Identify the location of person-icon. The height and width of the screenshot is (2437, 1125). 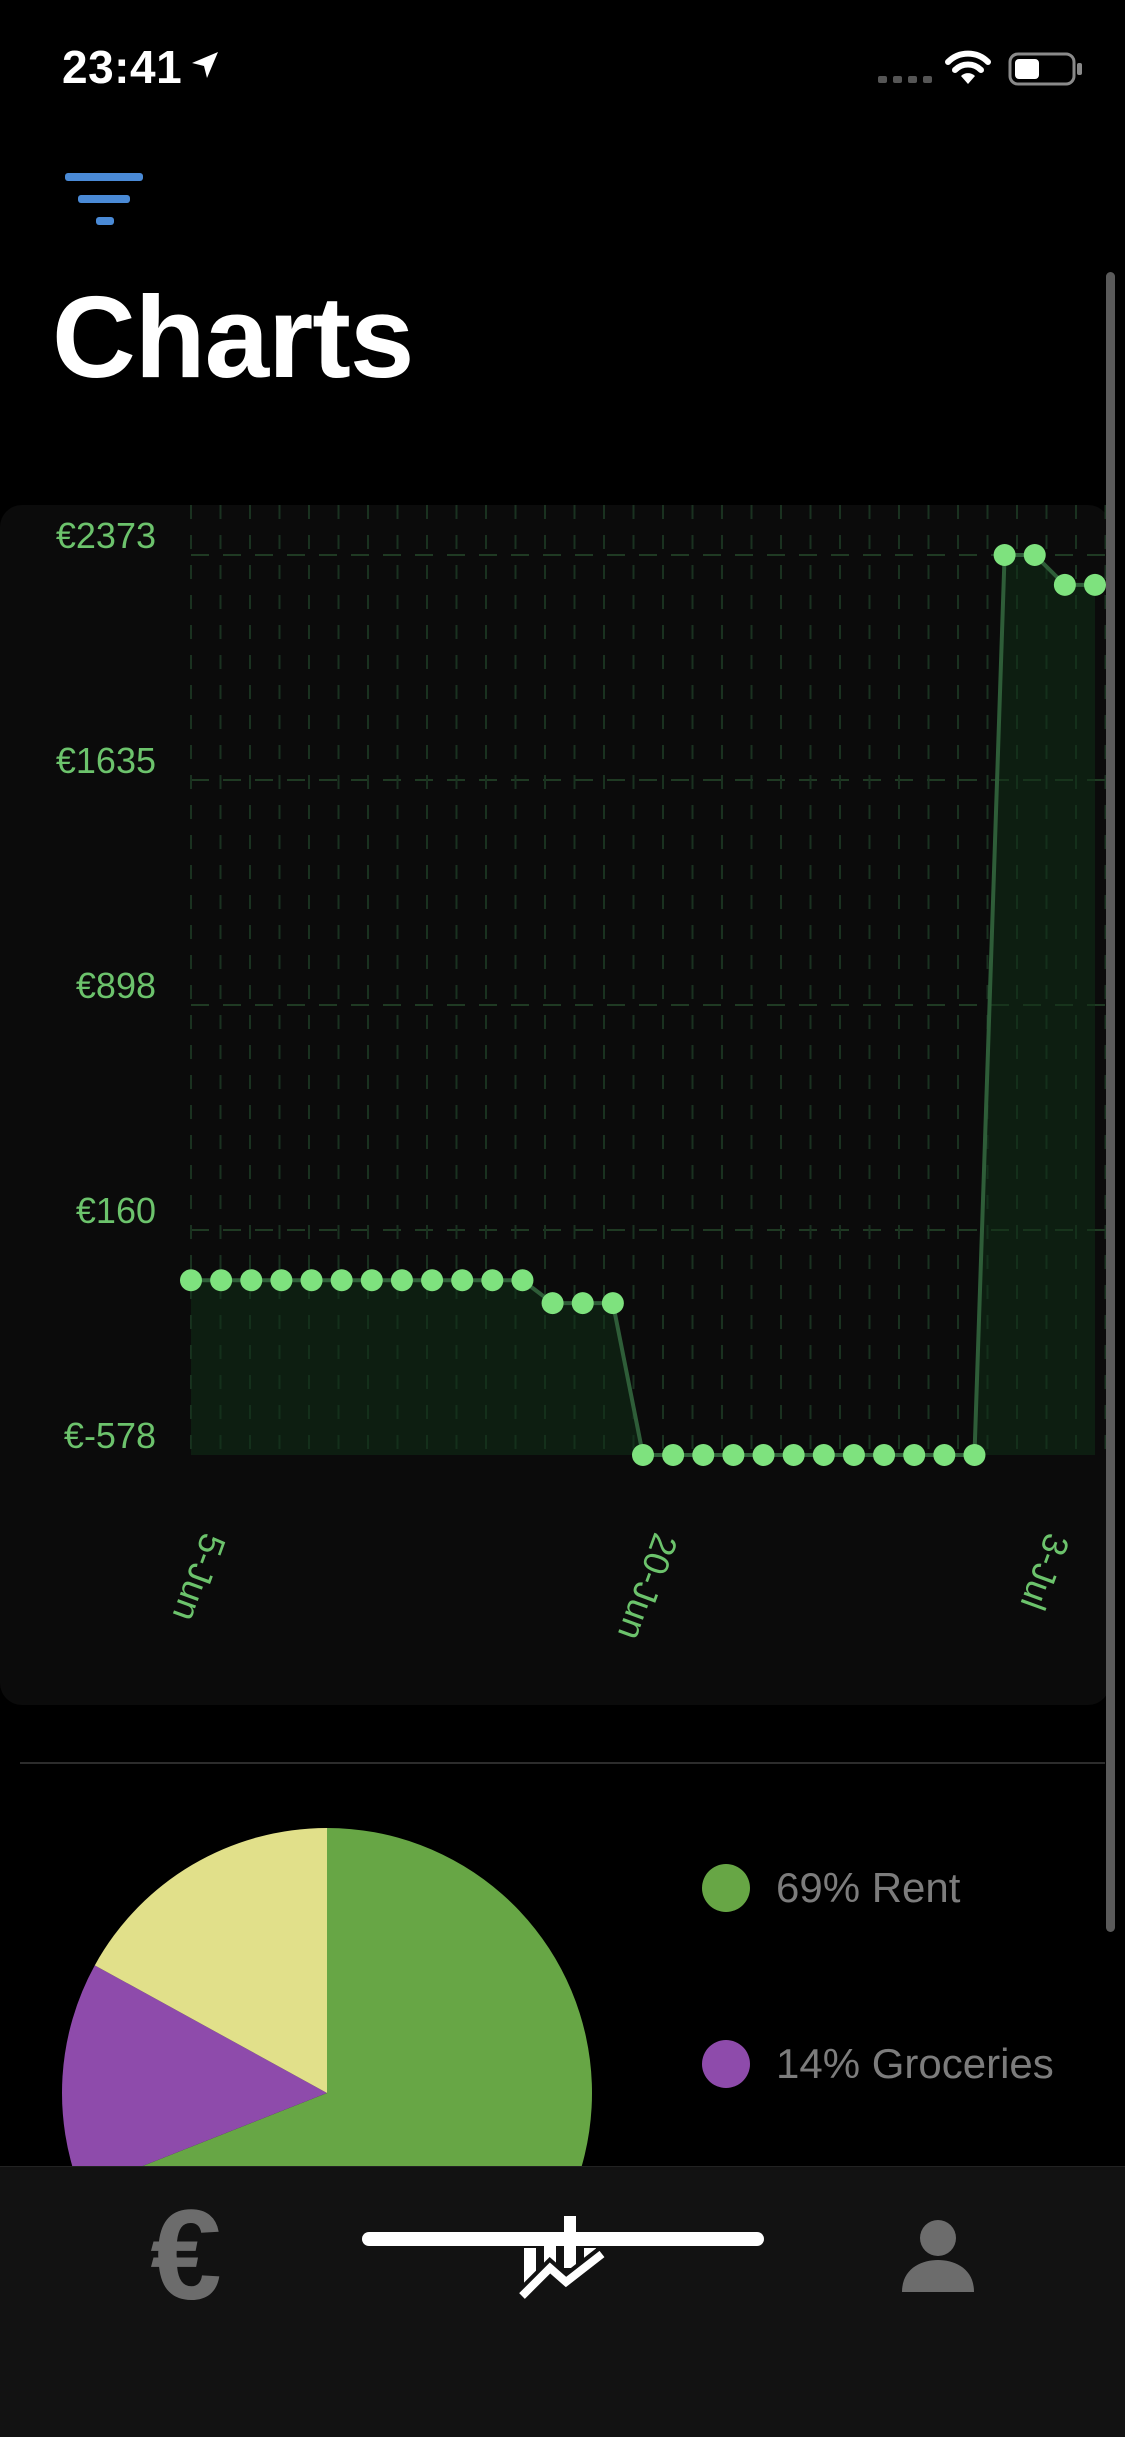
(938, 2256).